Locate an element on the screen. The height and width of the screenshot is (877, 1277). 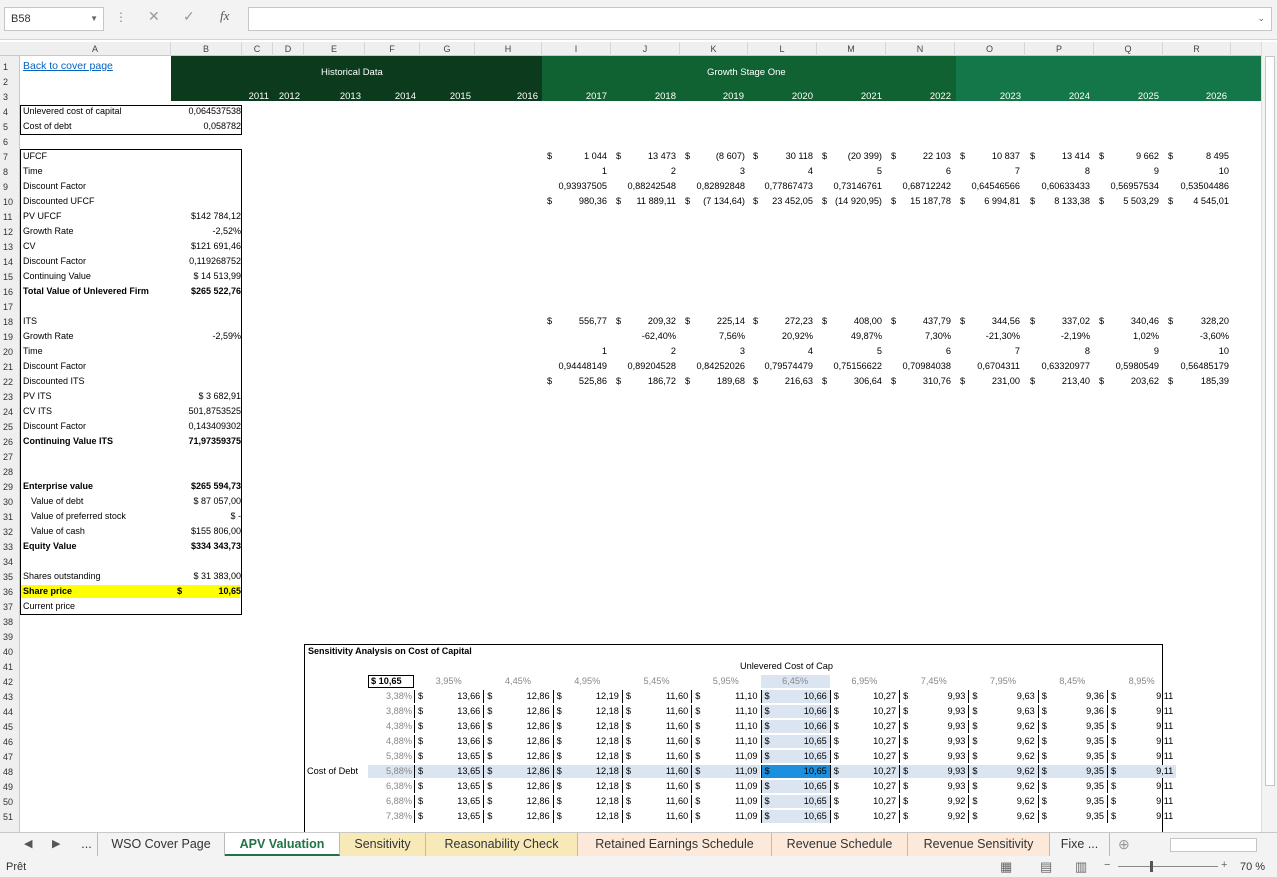
column-header-a: A is located at coordinates (95, 49).